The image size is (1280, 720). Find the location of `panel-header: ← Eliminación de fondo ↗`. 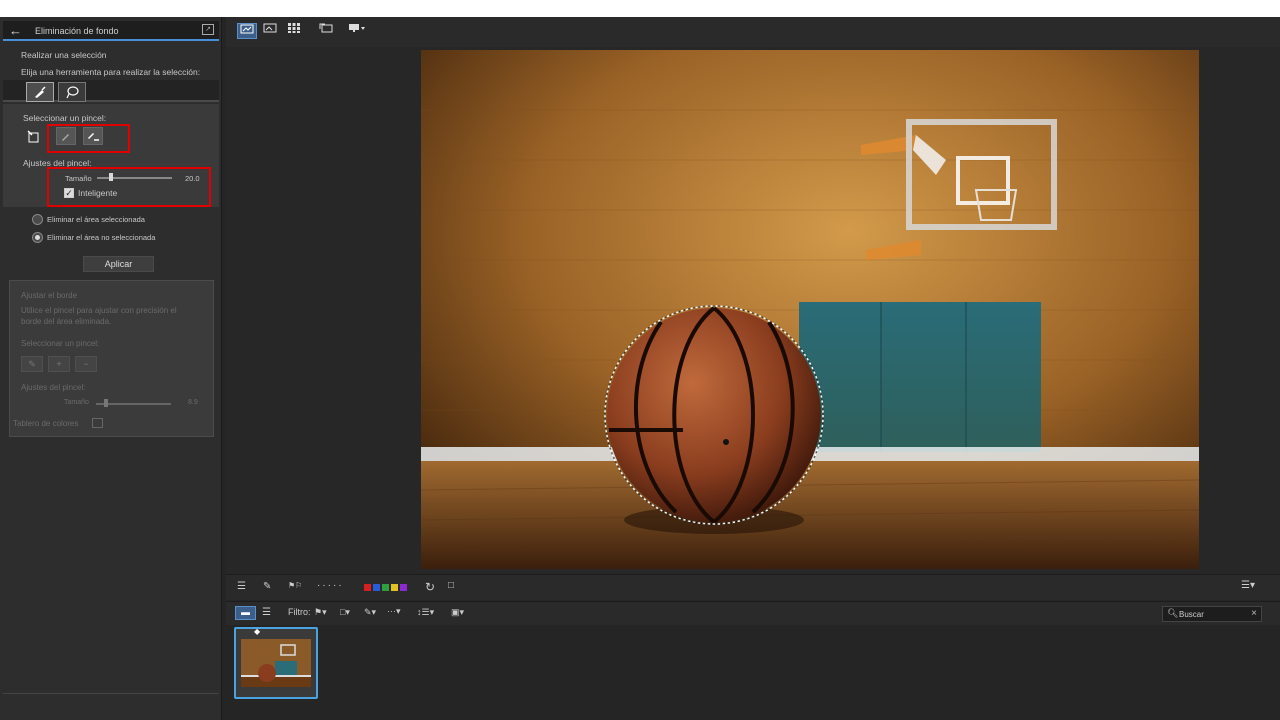

panel-header: ← Eliminación de fondo ↗ is located at coordinates (111, 31).